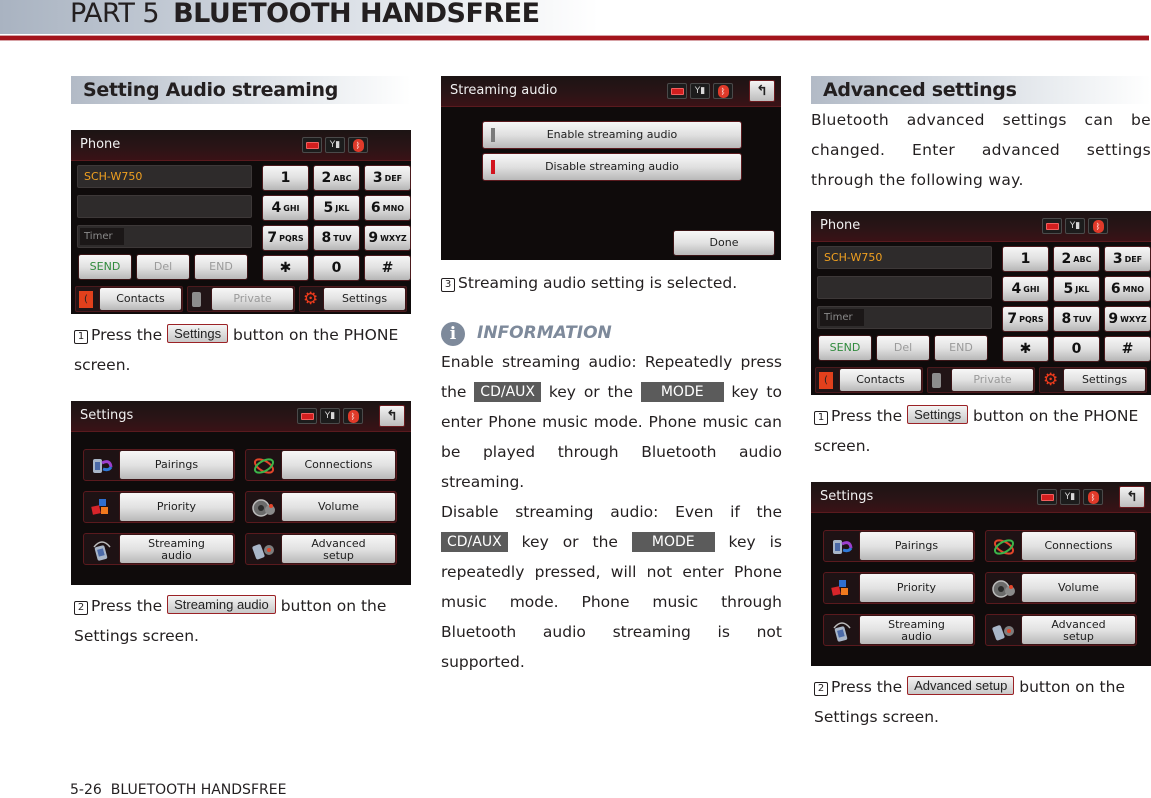 This screenshot has width=1151, height=798. What do you see at coordinates (1075, 226) in the screenshot?
I see `signal-icon: Y▮` at bounding box center [1075, 226].